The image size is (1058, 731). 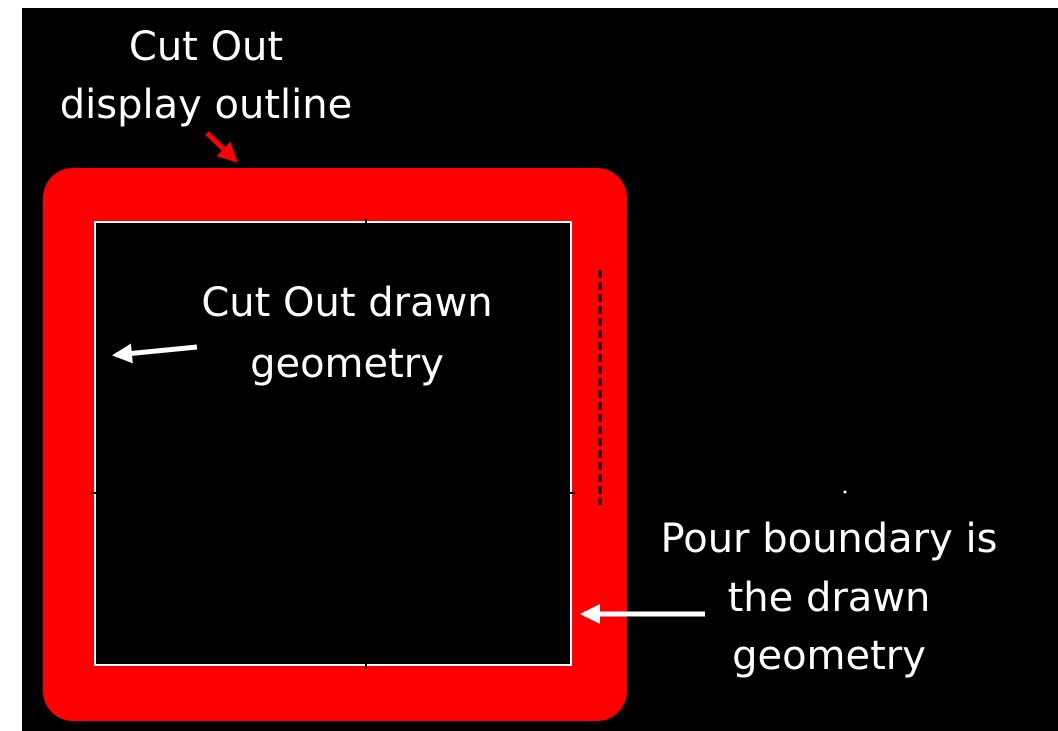 What do you see at coordinates (206, 105) in the screenshot?
I see `label-display-outline-line2: display outline` at bounding box center [206, 105].